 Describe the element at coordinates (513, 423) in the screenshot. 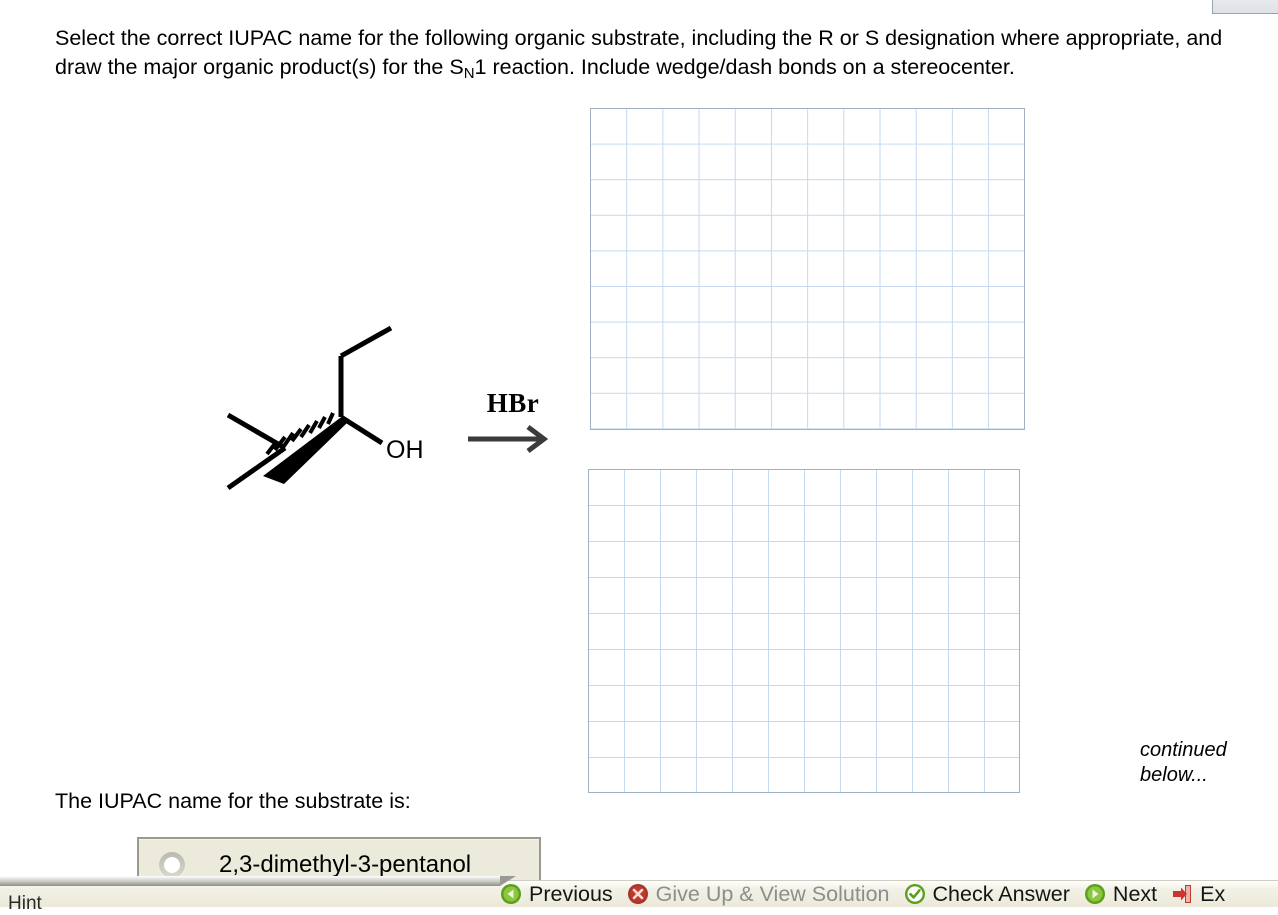

I see `reaction-arrow-group: HBr` at that location.